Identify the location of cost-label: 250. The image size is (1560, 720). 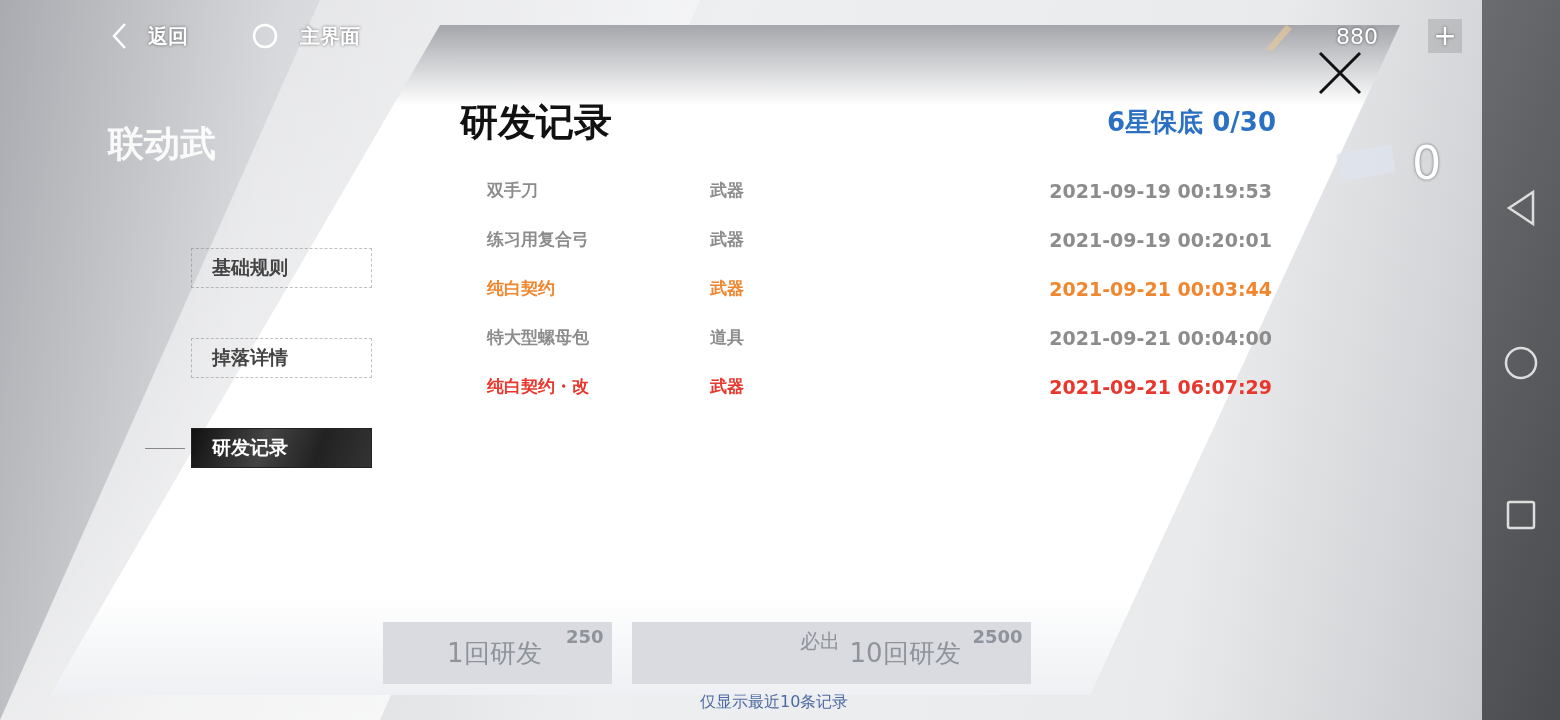
(584, 636).